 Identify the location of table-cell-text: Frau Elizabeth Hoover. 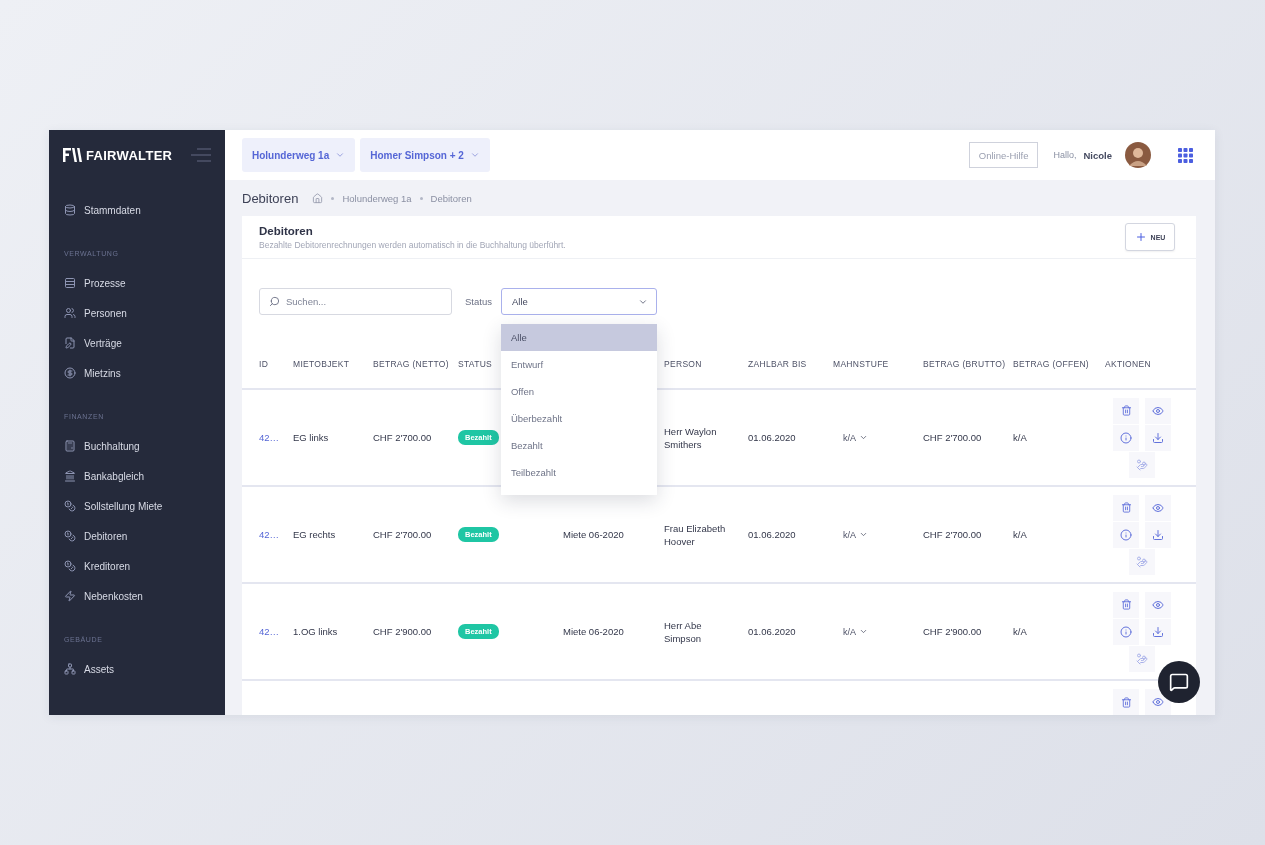
(695, 534).